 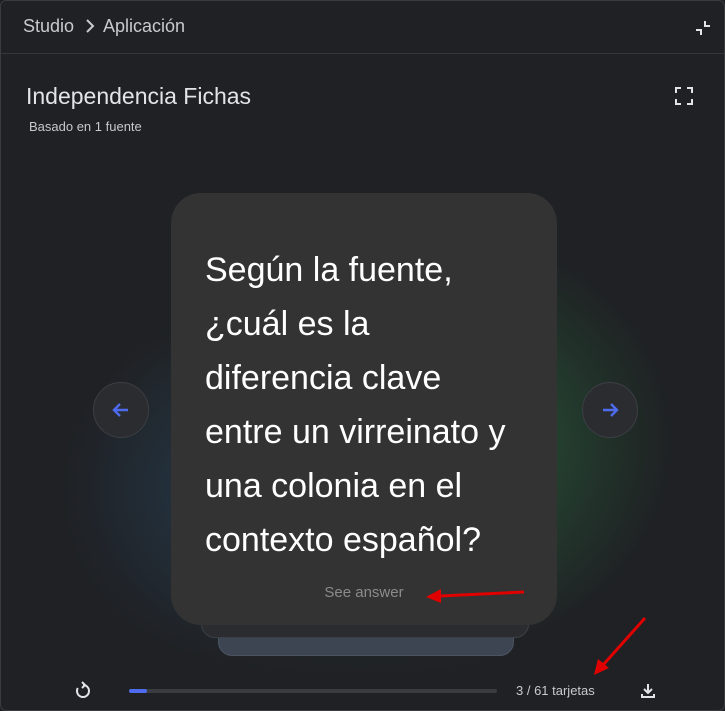 What do you see at coordinates (555, 690) in the screenshot?
I see `progress-label: 3 / 61 tarjetas` at bounding box center [555, 690].